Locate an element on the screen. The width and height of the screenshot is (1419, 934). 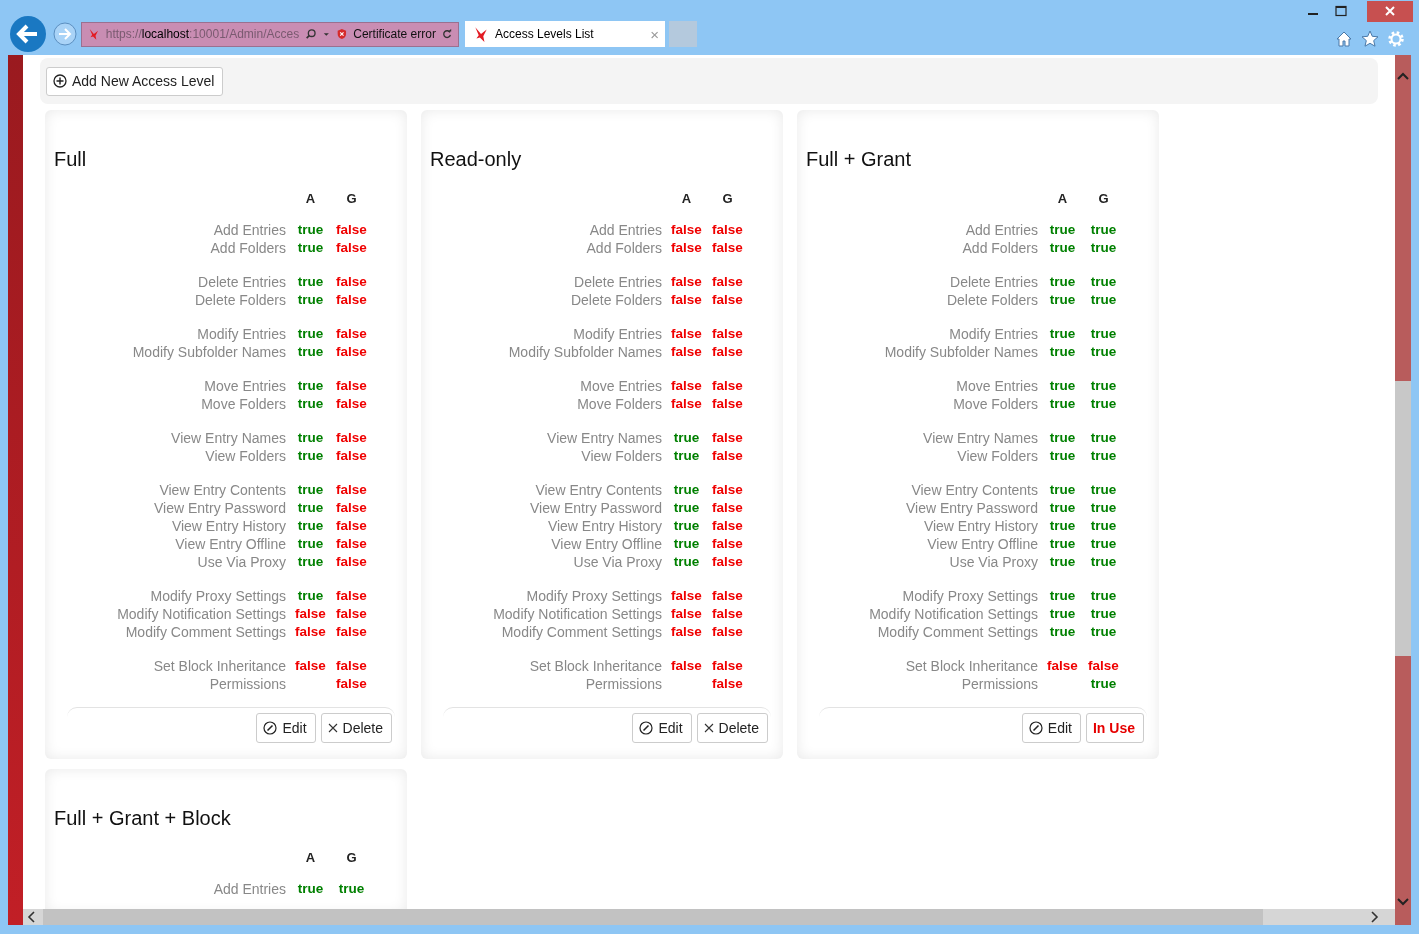
scroll-right-icon is located at coordinates (1374, 917).